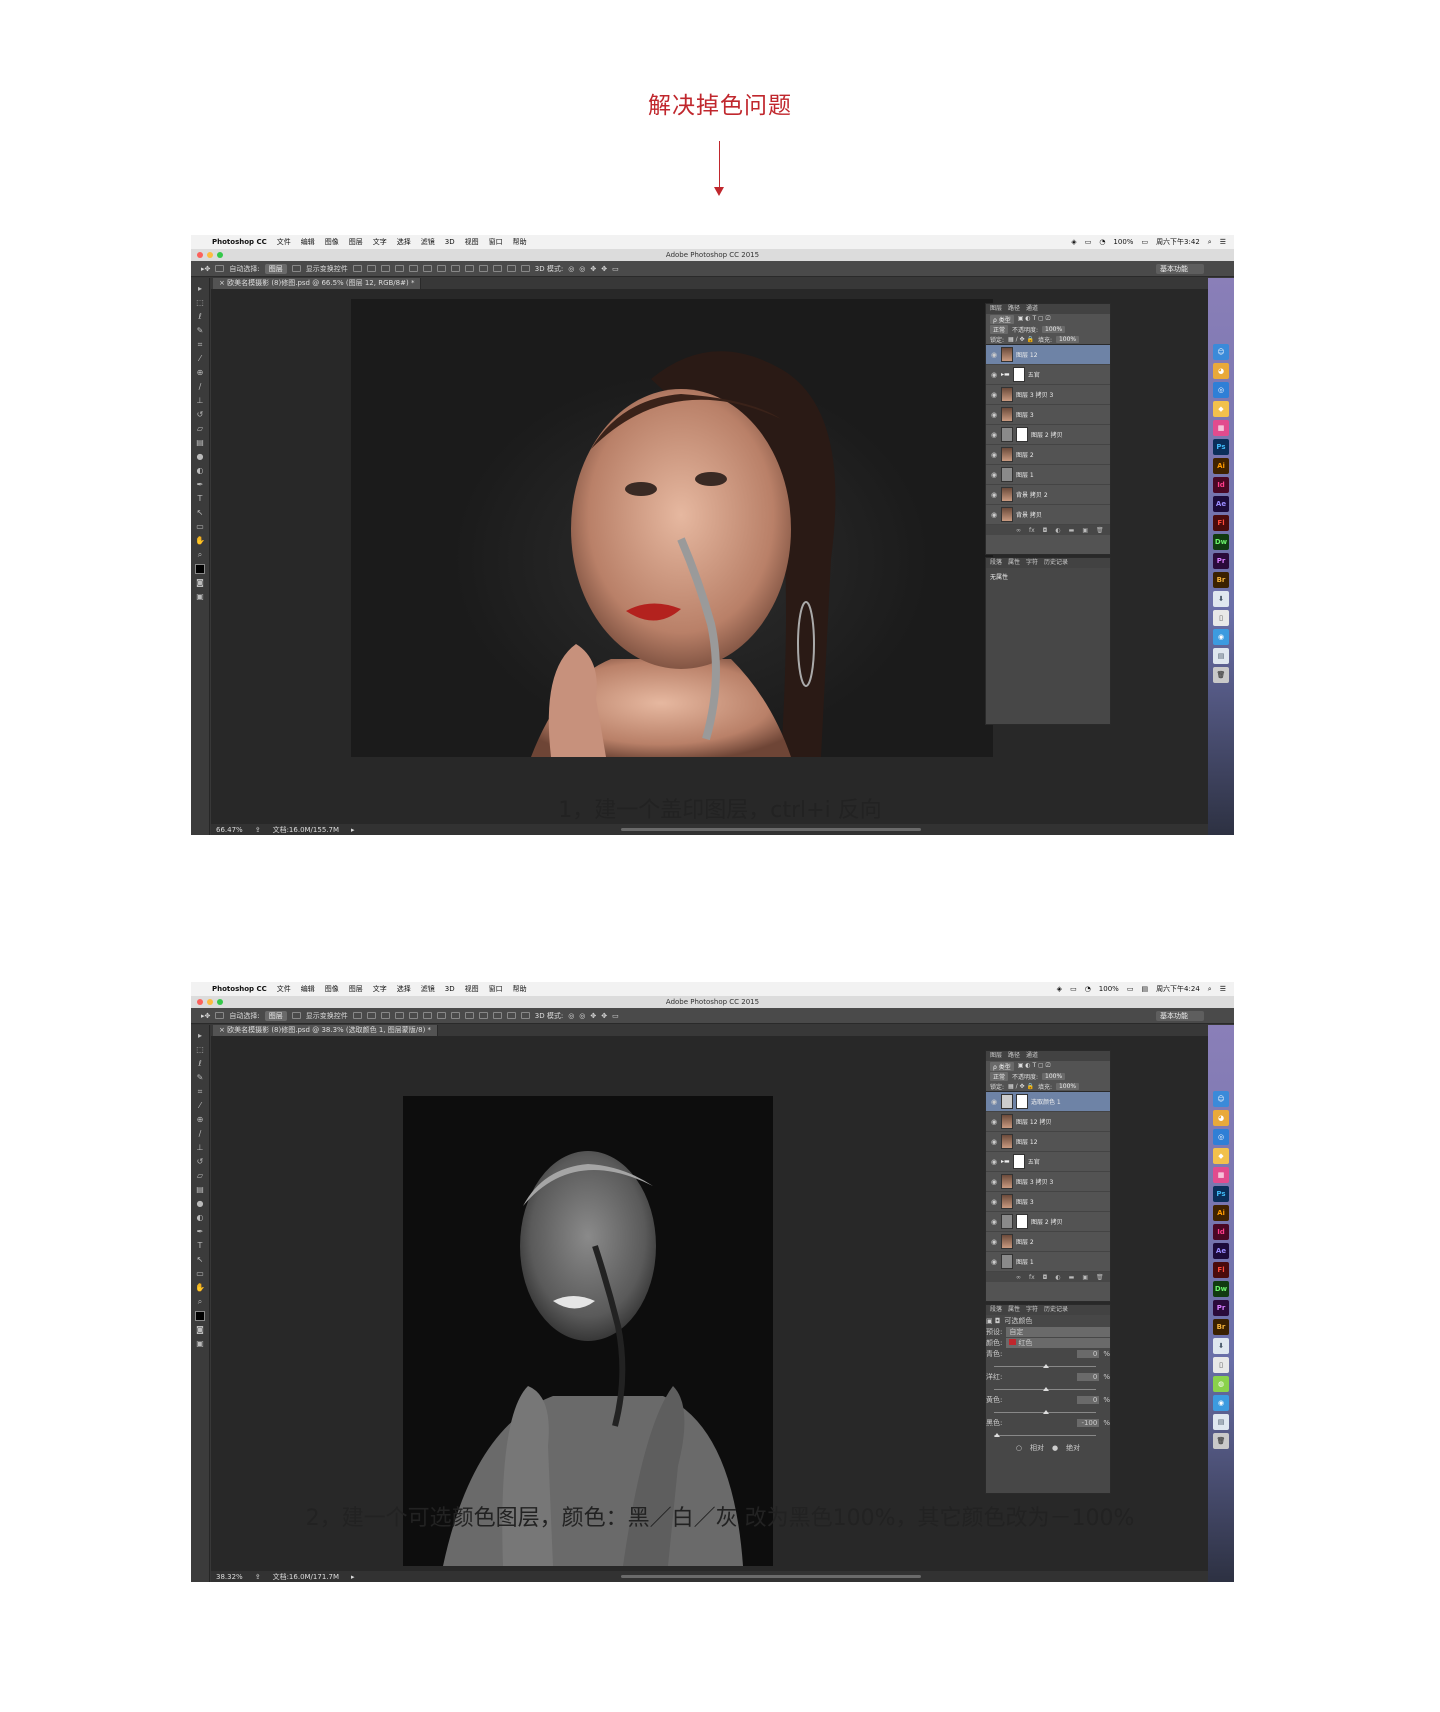 The height and width of the screenshot is (1712, 1440). Describe the element at coordinates (1002, 319) in the screenshot. I see `layer-kind-filter: ρ 类型` at that location.